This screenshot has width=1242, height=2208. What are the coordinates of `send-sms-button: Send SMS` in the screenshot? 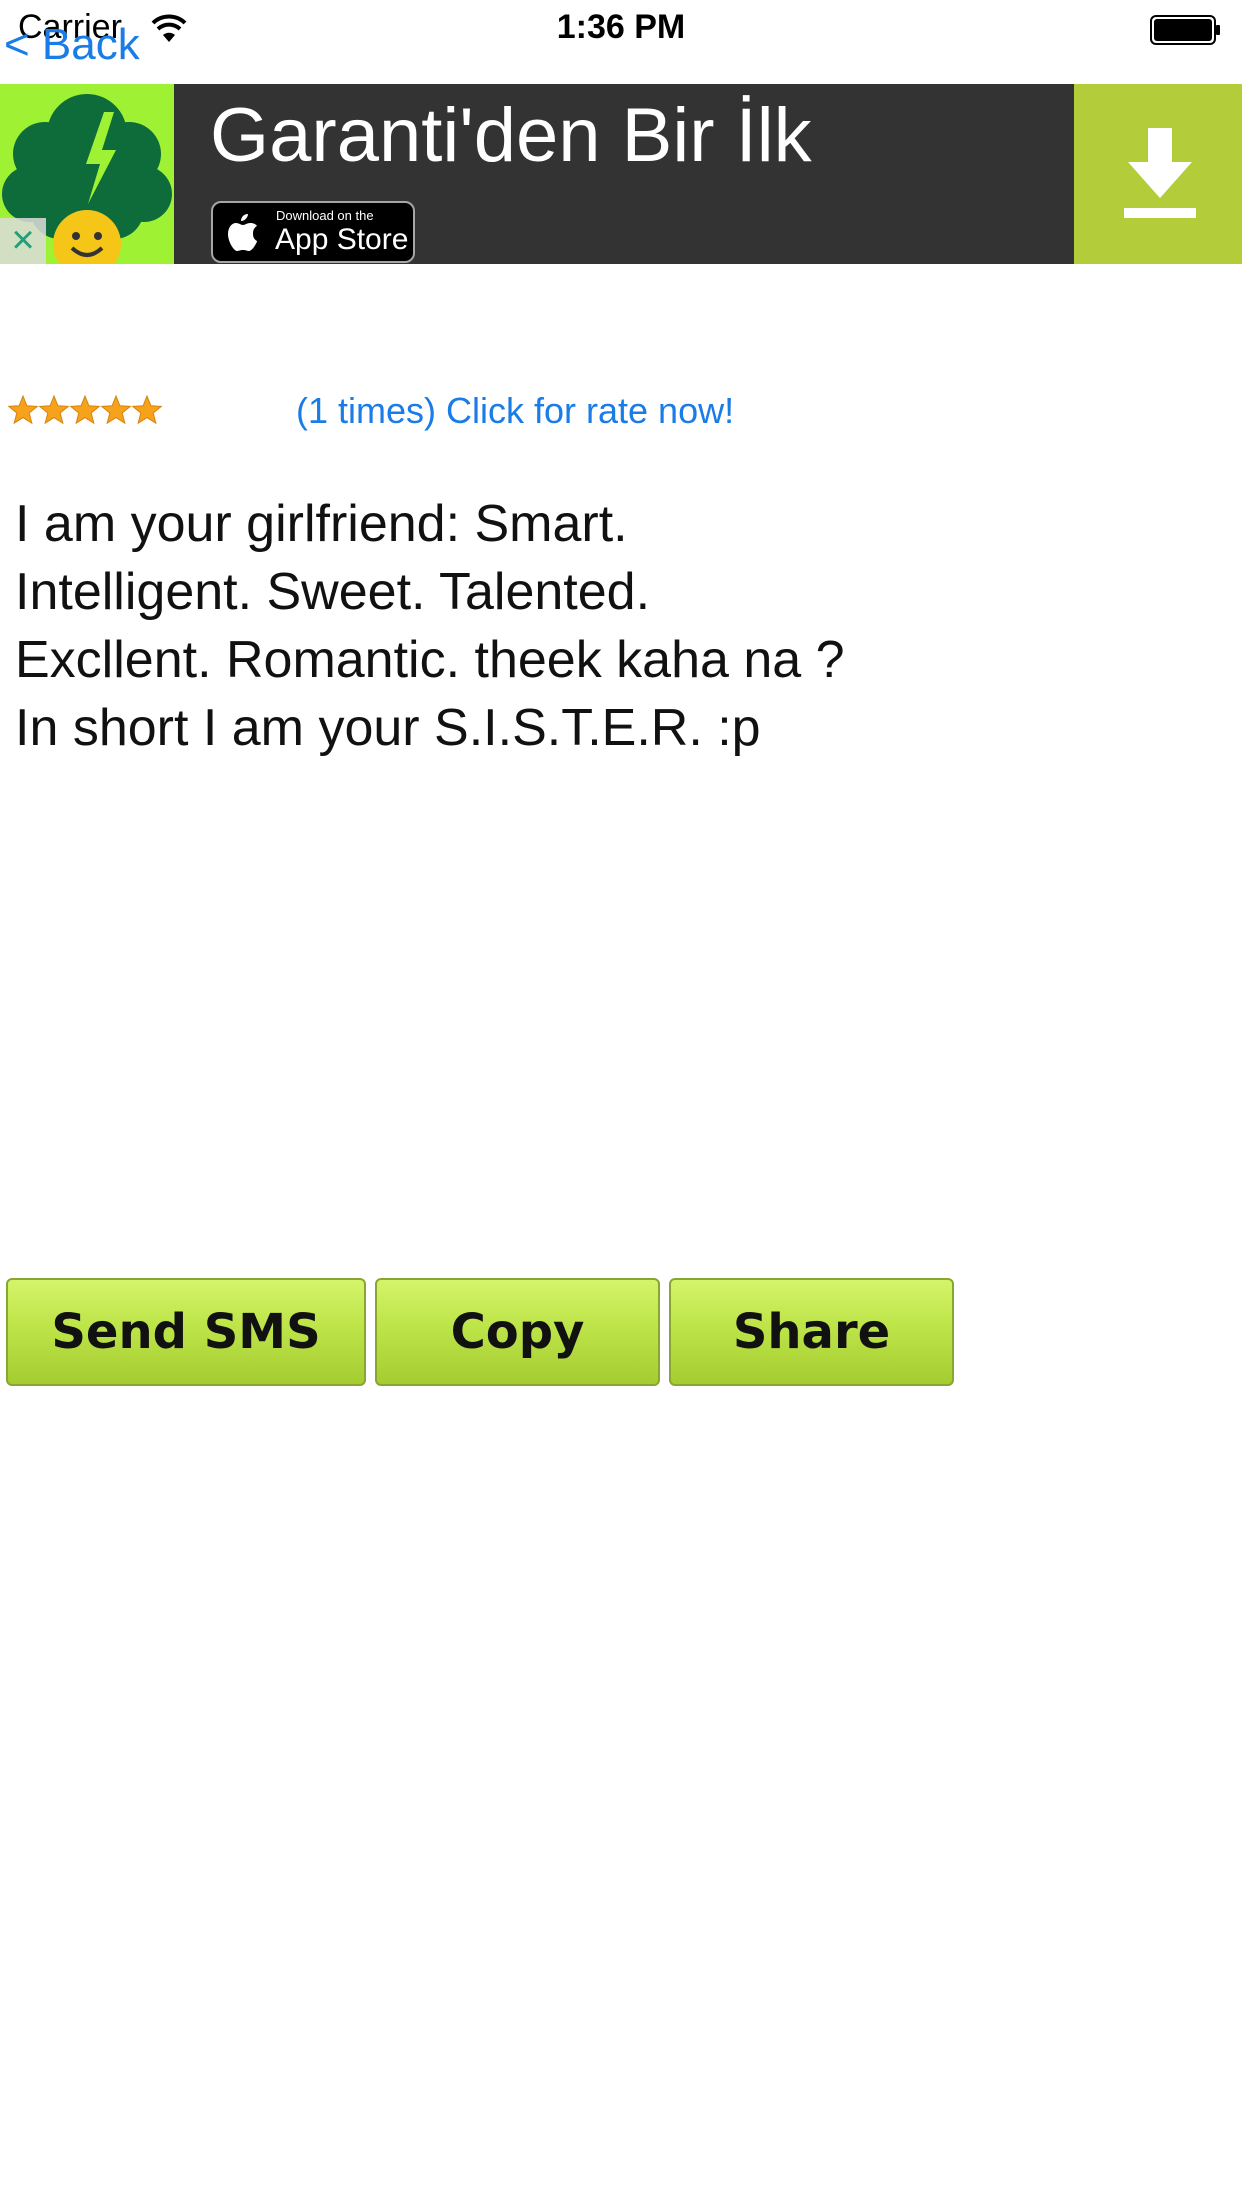 It's located at (186, 1332).